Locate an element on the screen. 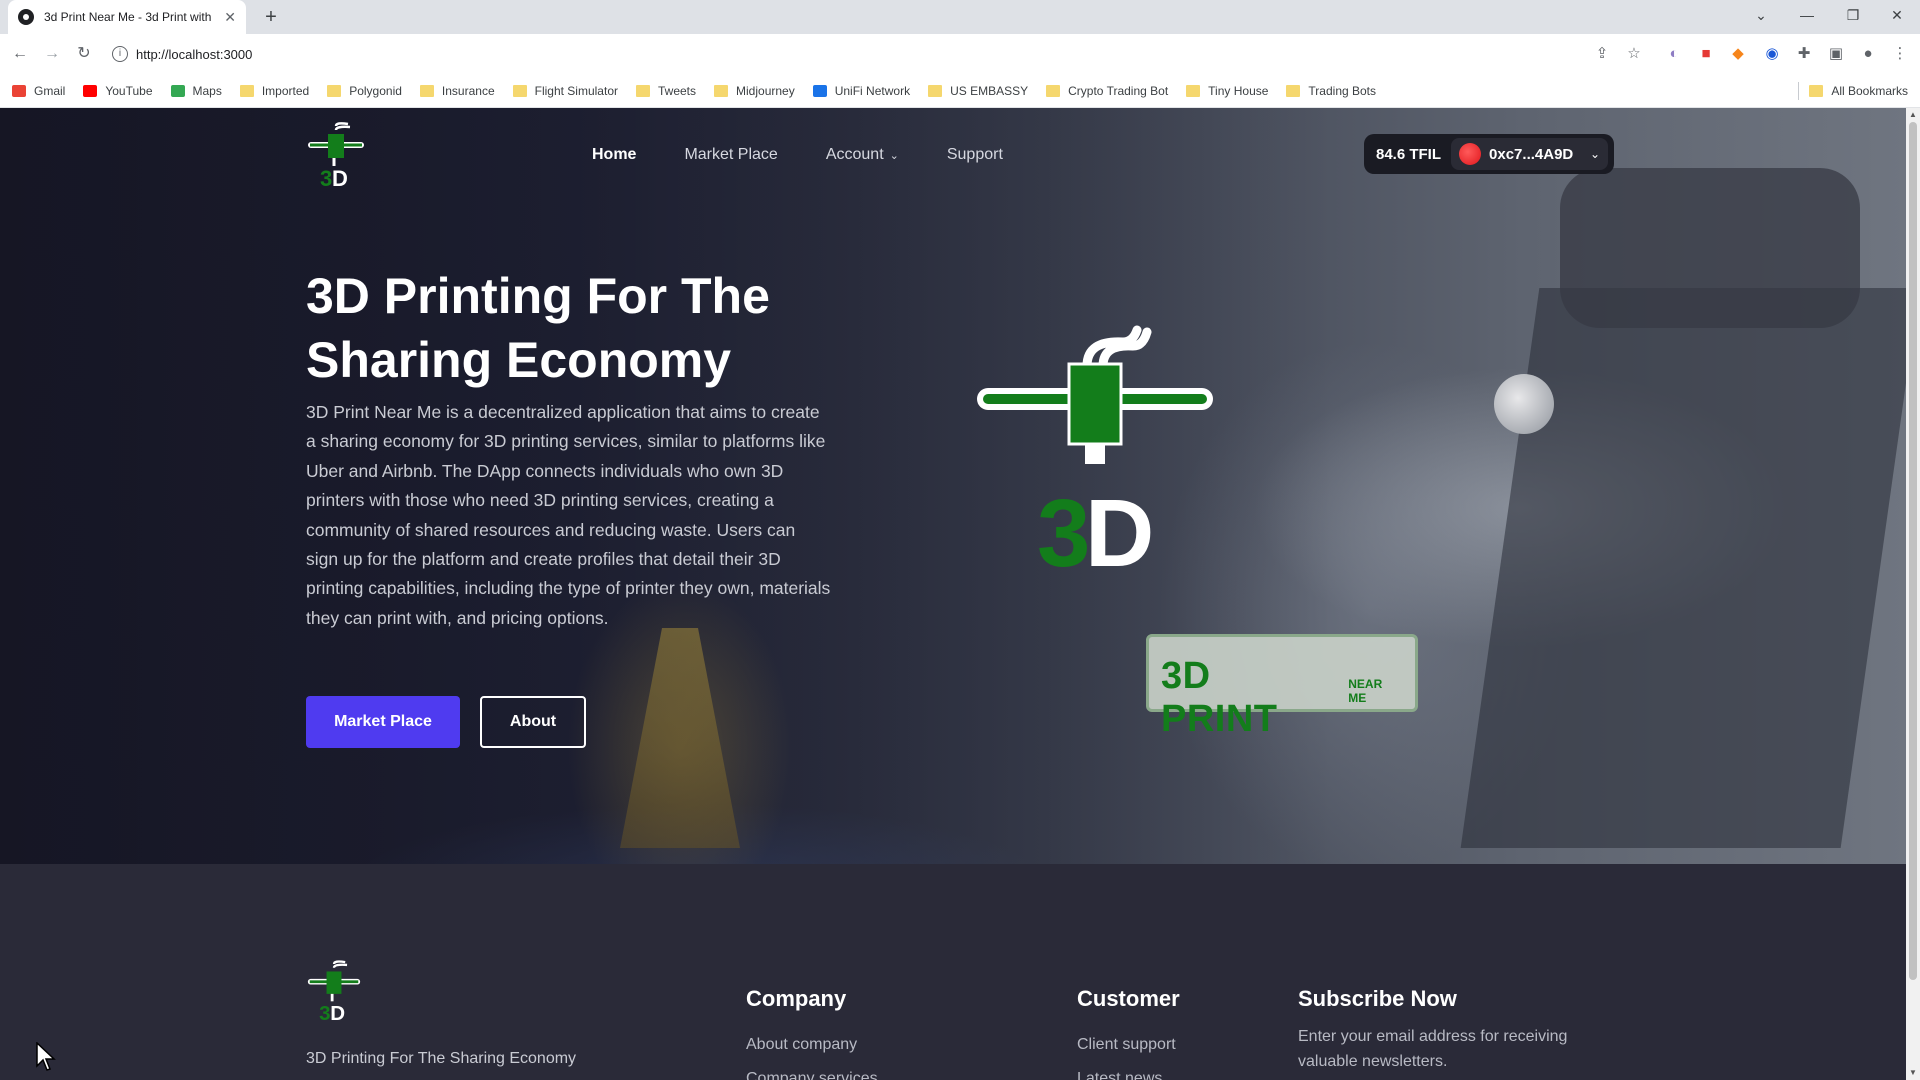 The height and width of the screenshot is (1080, 1920). back-icon: ← is located at coordinates (20, 54).